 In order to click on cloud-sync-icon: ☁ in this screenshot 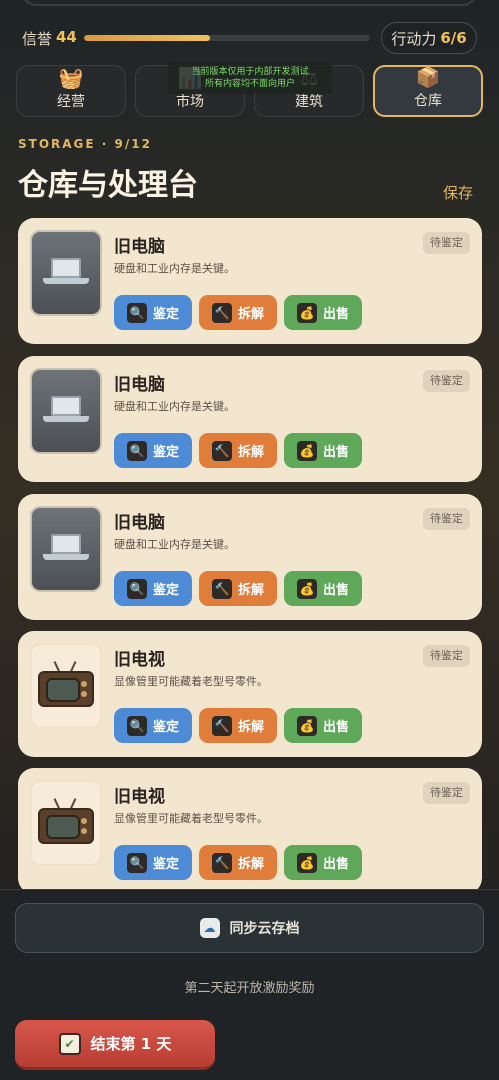, I will do `click(209, 928)`.